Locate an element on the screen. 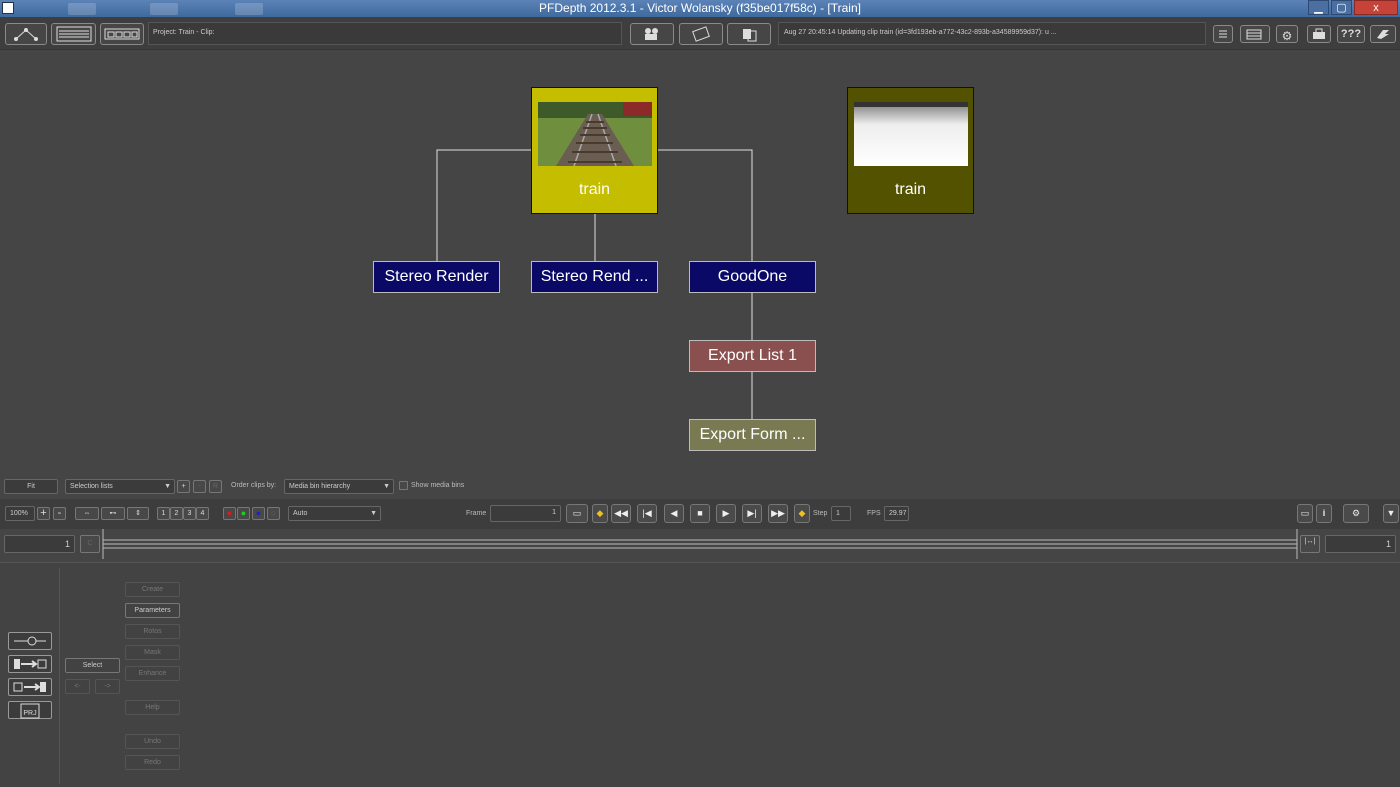 Image resolution: width=1400 pixels, height=787 pixels. window-icon: ▭ is located at coordinates (1305, 513).